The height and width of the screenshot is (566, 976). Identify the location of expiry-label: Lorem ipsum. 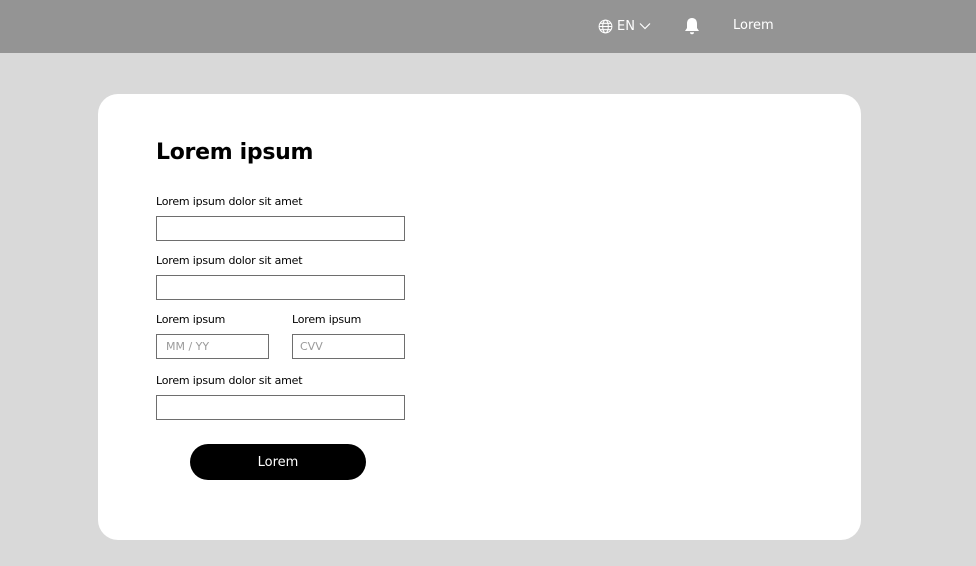
(191, 319).